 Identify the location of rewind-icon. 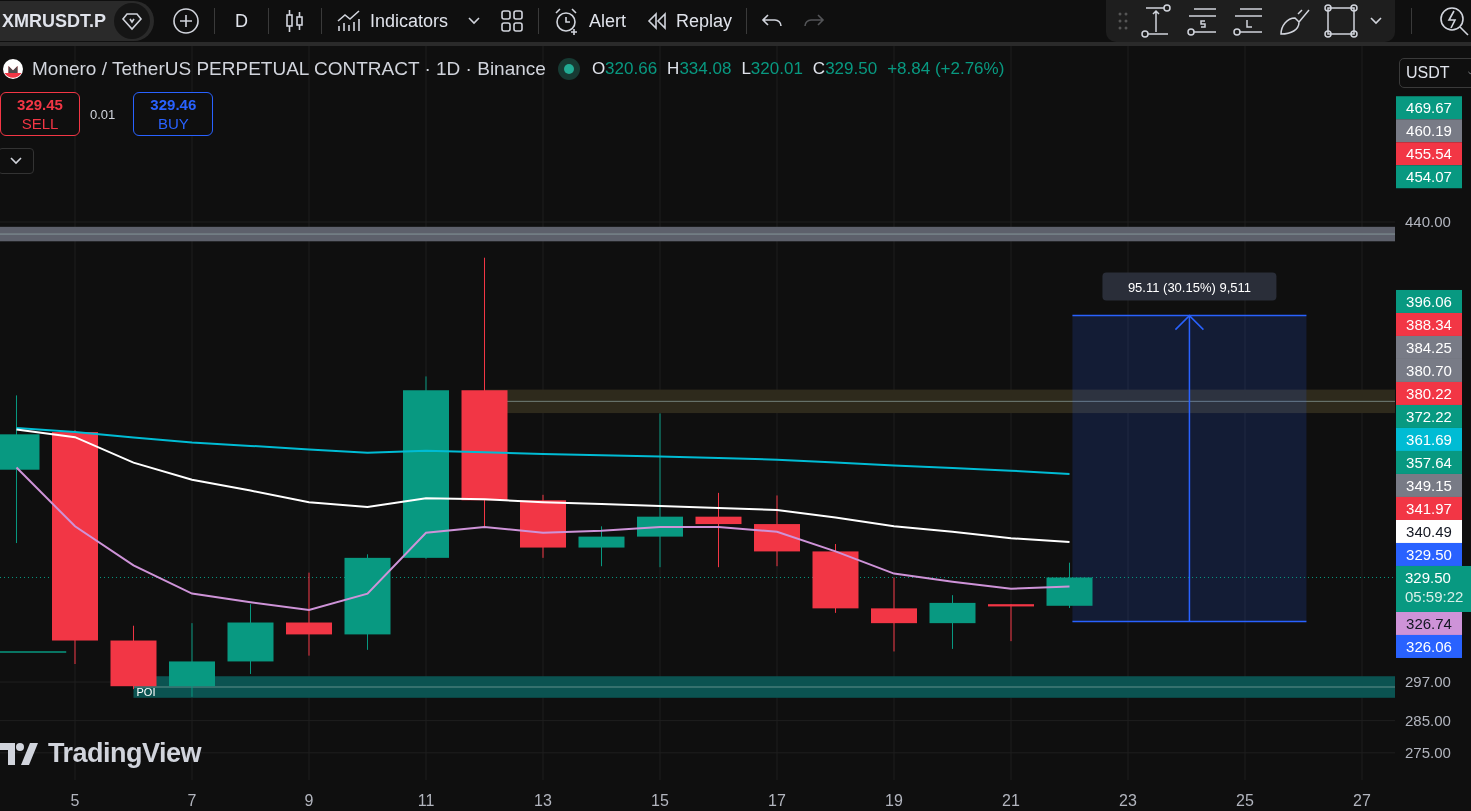
(657, 21).